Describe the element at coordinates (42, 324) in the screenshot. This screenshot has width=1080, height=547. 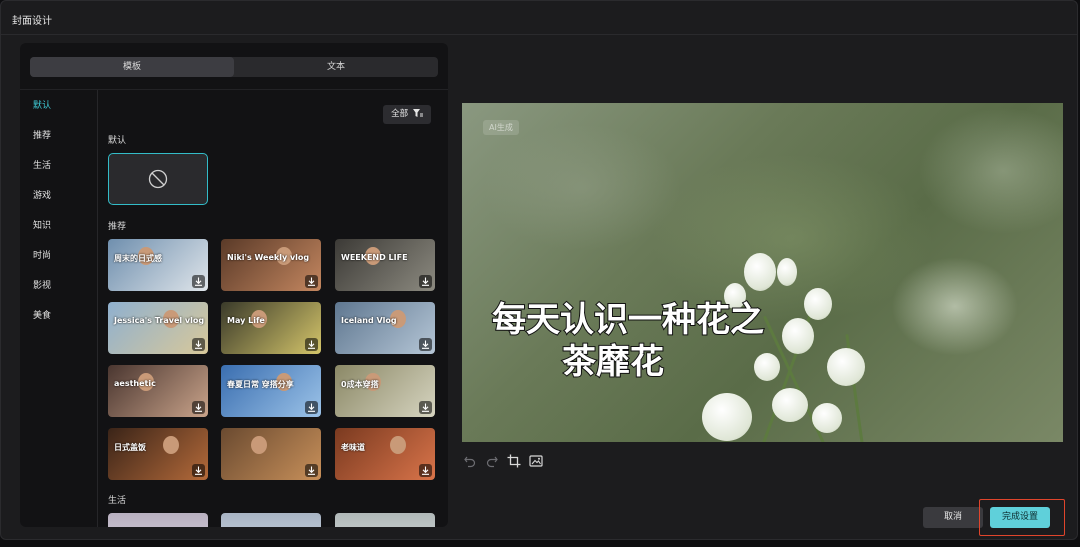
I see `category-food: 美食` at that location.